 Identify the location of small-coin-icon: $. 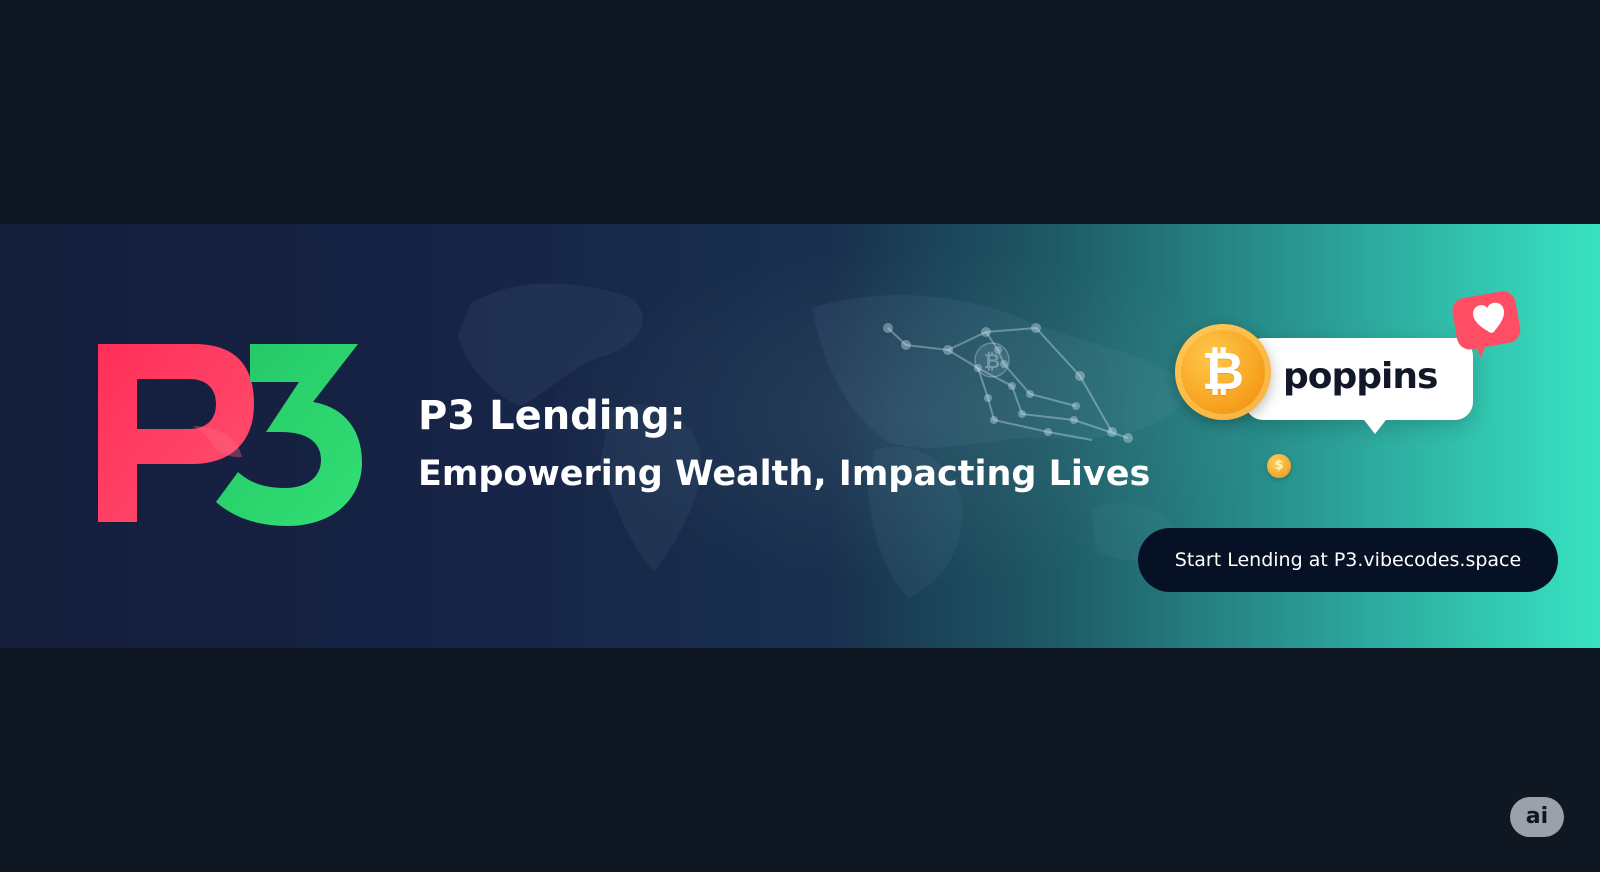
(1279, 466).